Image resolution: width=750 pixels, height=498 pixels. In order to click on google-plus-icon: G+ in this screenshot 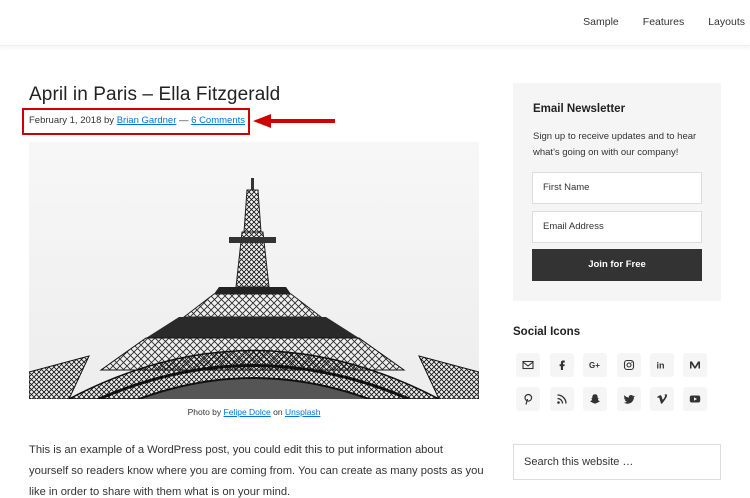, I will do `click(595, 365)`.